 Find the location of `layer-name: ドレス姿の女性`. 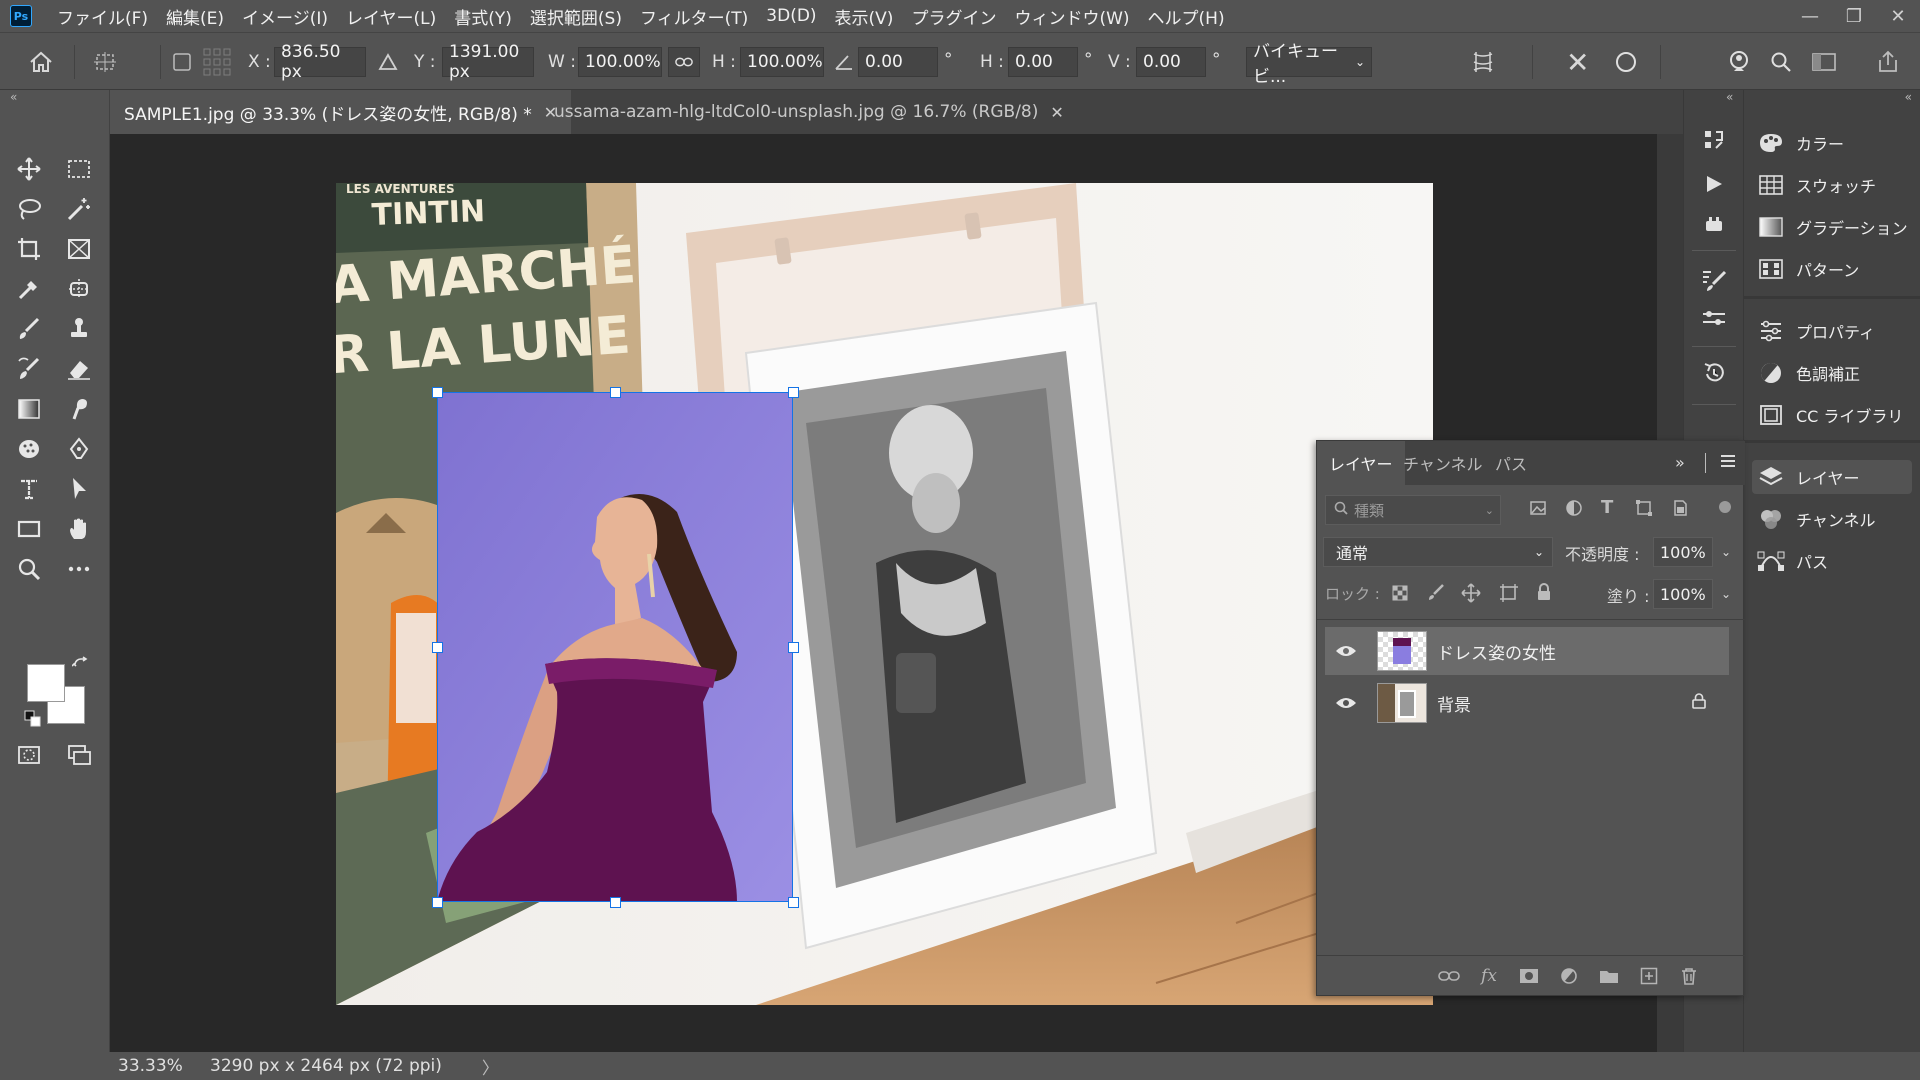

layer-name: ドレス姿の女性 is located at coordinates (1496, 651).